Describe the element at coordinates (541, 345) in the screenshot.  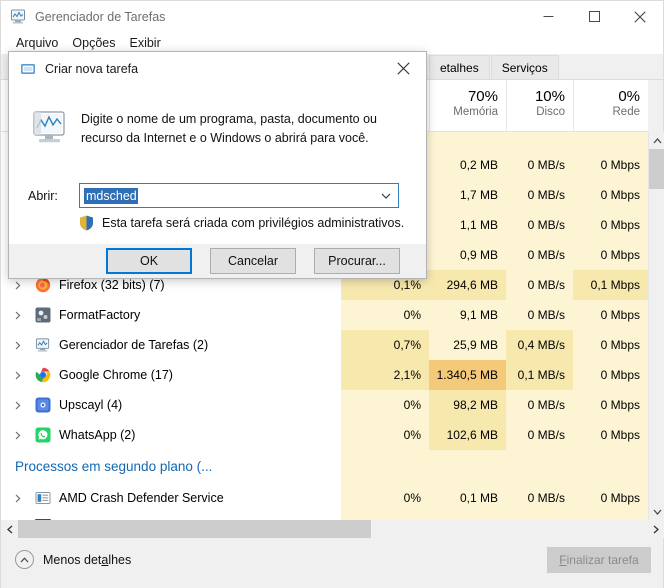
I see `disk-cell: 0,4 MB/s` at that location.